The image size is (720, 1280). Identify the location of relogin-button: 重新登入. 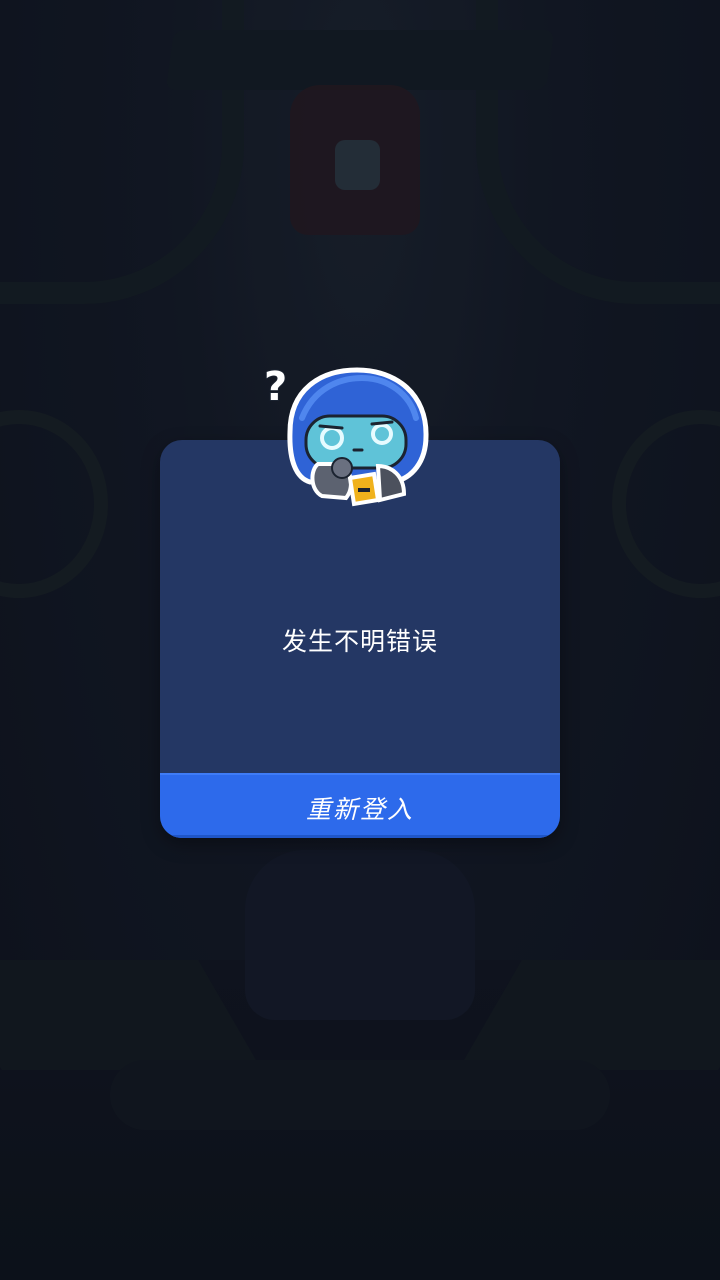
(360, 805).